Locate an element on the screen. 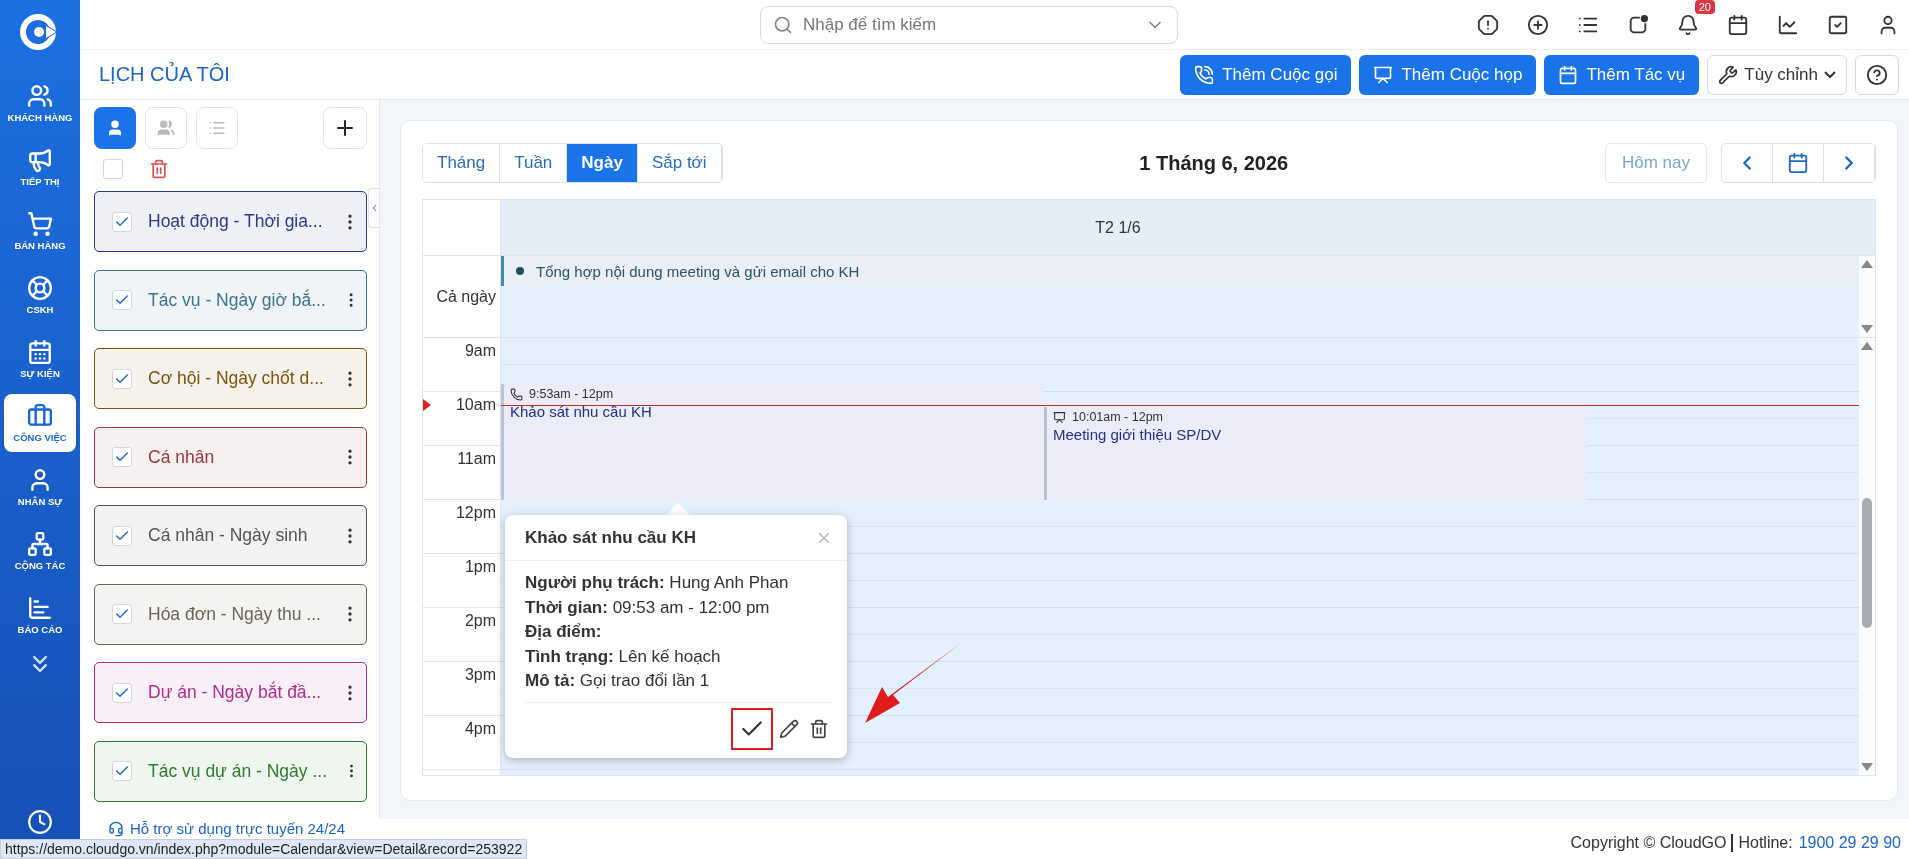  add-action-button: Thêm Tác vụ is located at coordinates (1622, 74).